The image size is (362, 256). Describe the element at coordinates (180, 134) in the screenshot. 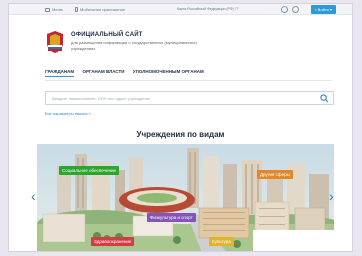

I see `section-title: Учреждения по видам` at that location.